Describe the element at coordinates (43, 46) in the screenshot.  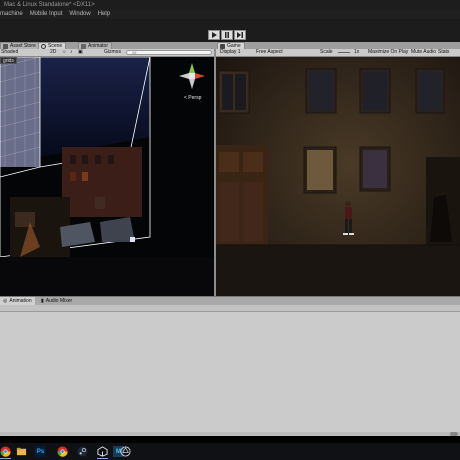
I see `scene-icon` at that location.